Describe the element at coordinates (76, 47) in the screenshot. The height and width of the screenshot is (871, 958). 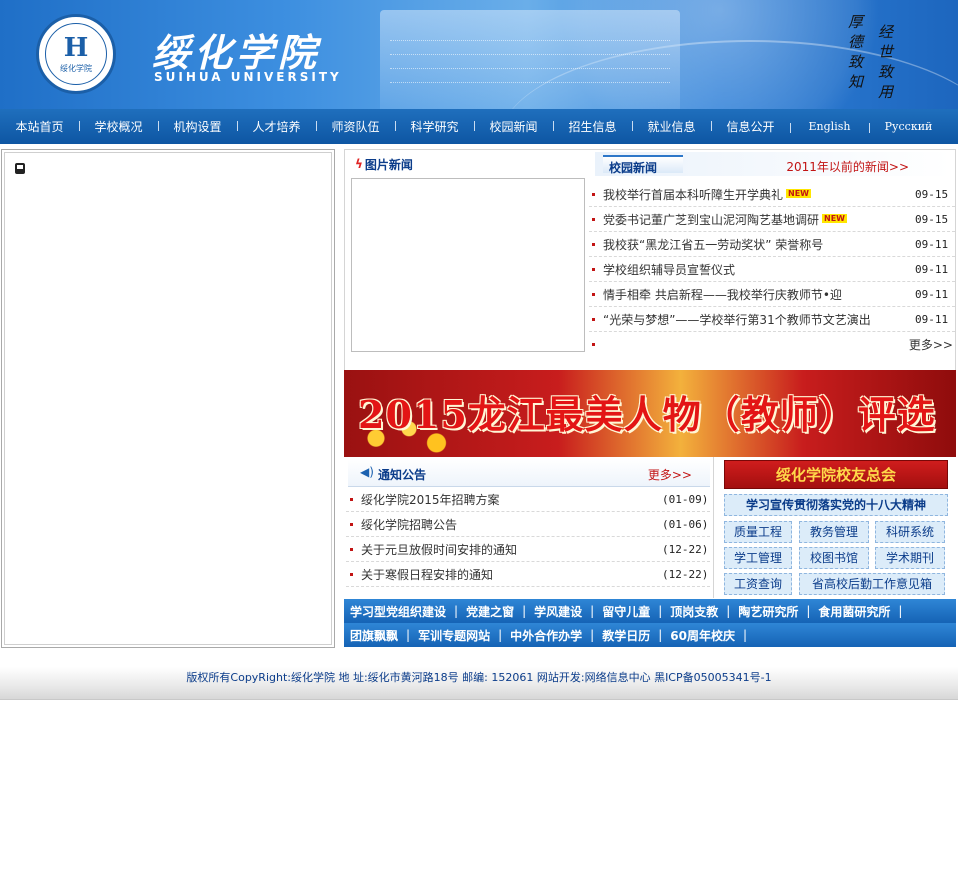
I see `seal-mark: H` at that location.